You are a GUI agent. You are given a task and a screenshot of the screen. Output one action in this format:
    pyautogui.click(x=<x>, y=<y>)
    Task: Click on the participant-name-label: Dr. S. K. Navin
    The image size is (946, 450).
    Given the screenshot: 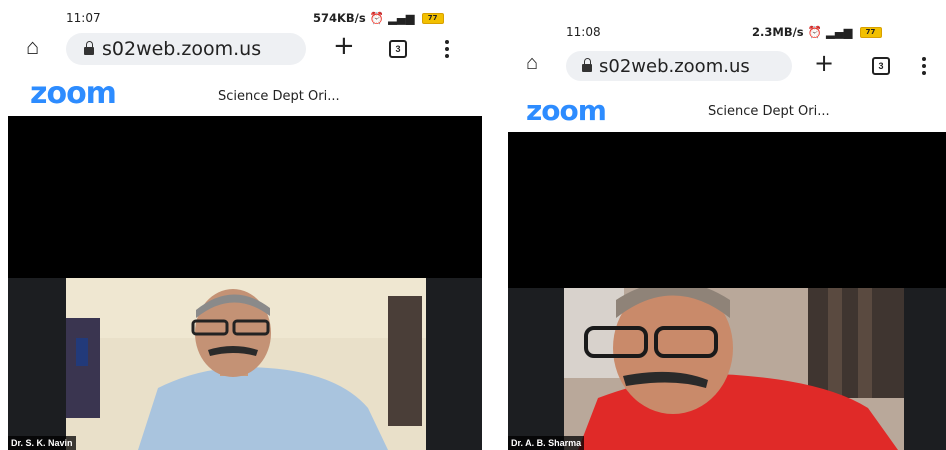 What is the action you would take?
    pyautogui.click(x=42, y=443)
    